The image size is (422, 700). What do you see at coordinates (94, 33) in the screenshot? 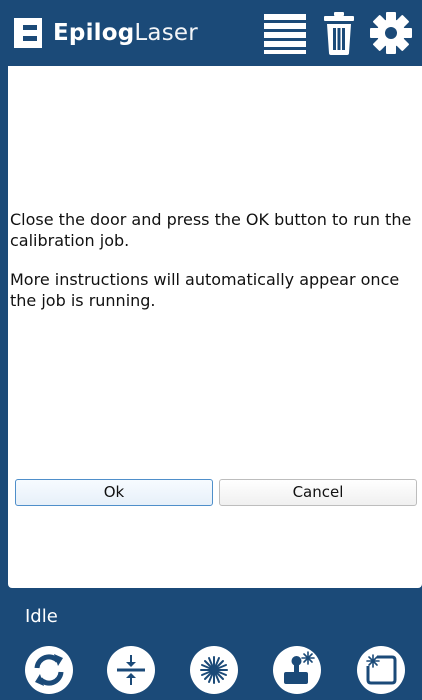
I see `brand-name-bold: Epilog` at bounding box center [94, 33].